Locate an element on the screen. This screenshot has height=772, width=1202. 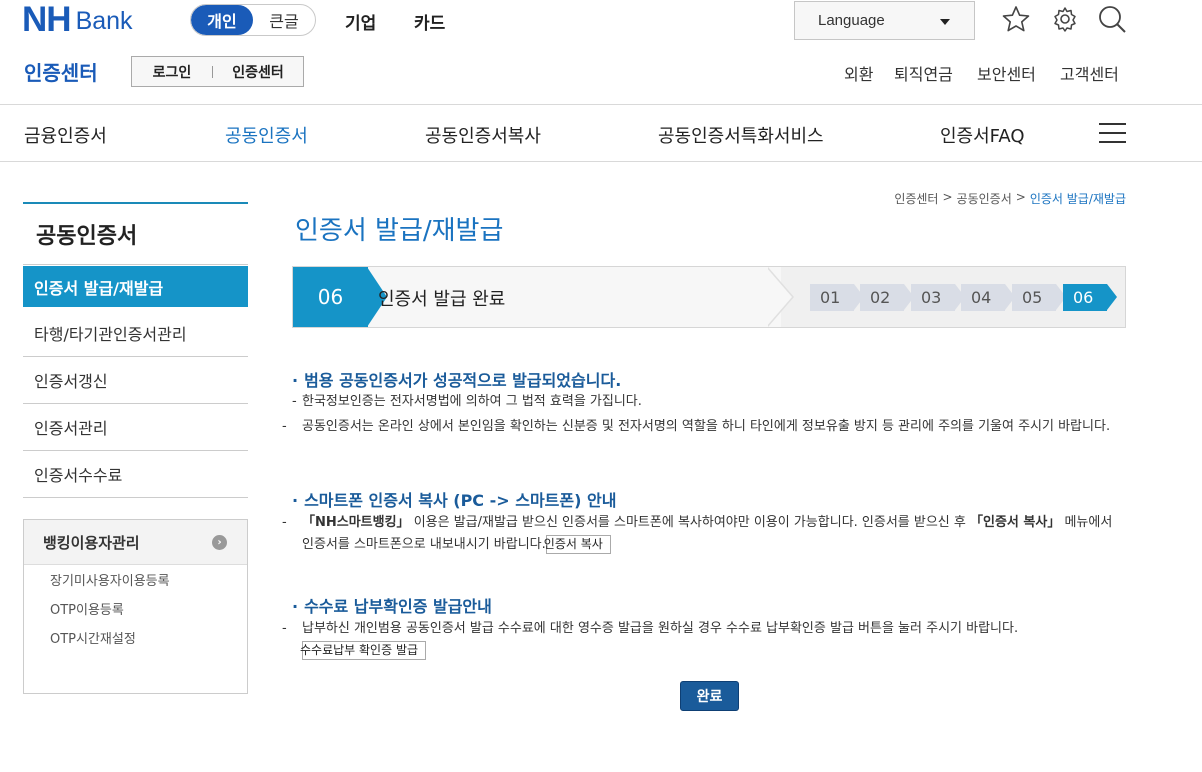
language-label: Language is located at coordinates (851, 20).